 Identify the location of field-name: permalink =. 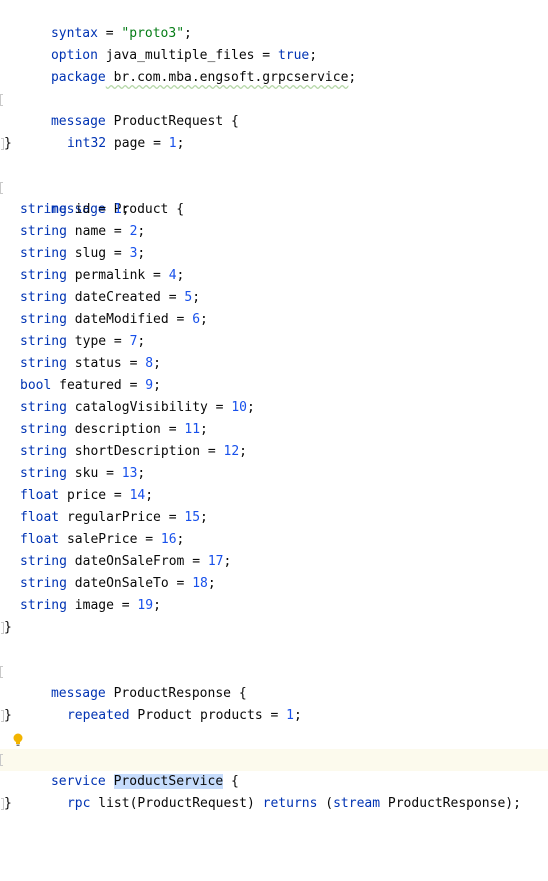
(117, 275).